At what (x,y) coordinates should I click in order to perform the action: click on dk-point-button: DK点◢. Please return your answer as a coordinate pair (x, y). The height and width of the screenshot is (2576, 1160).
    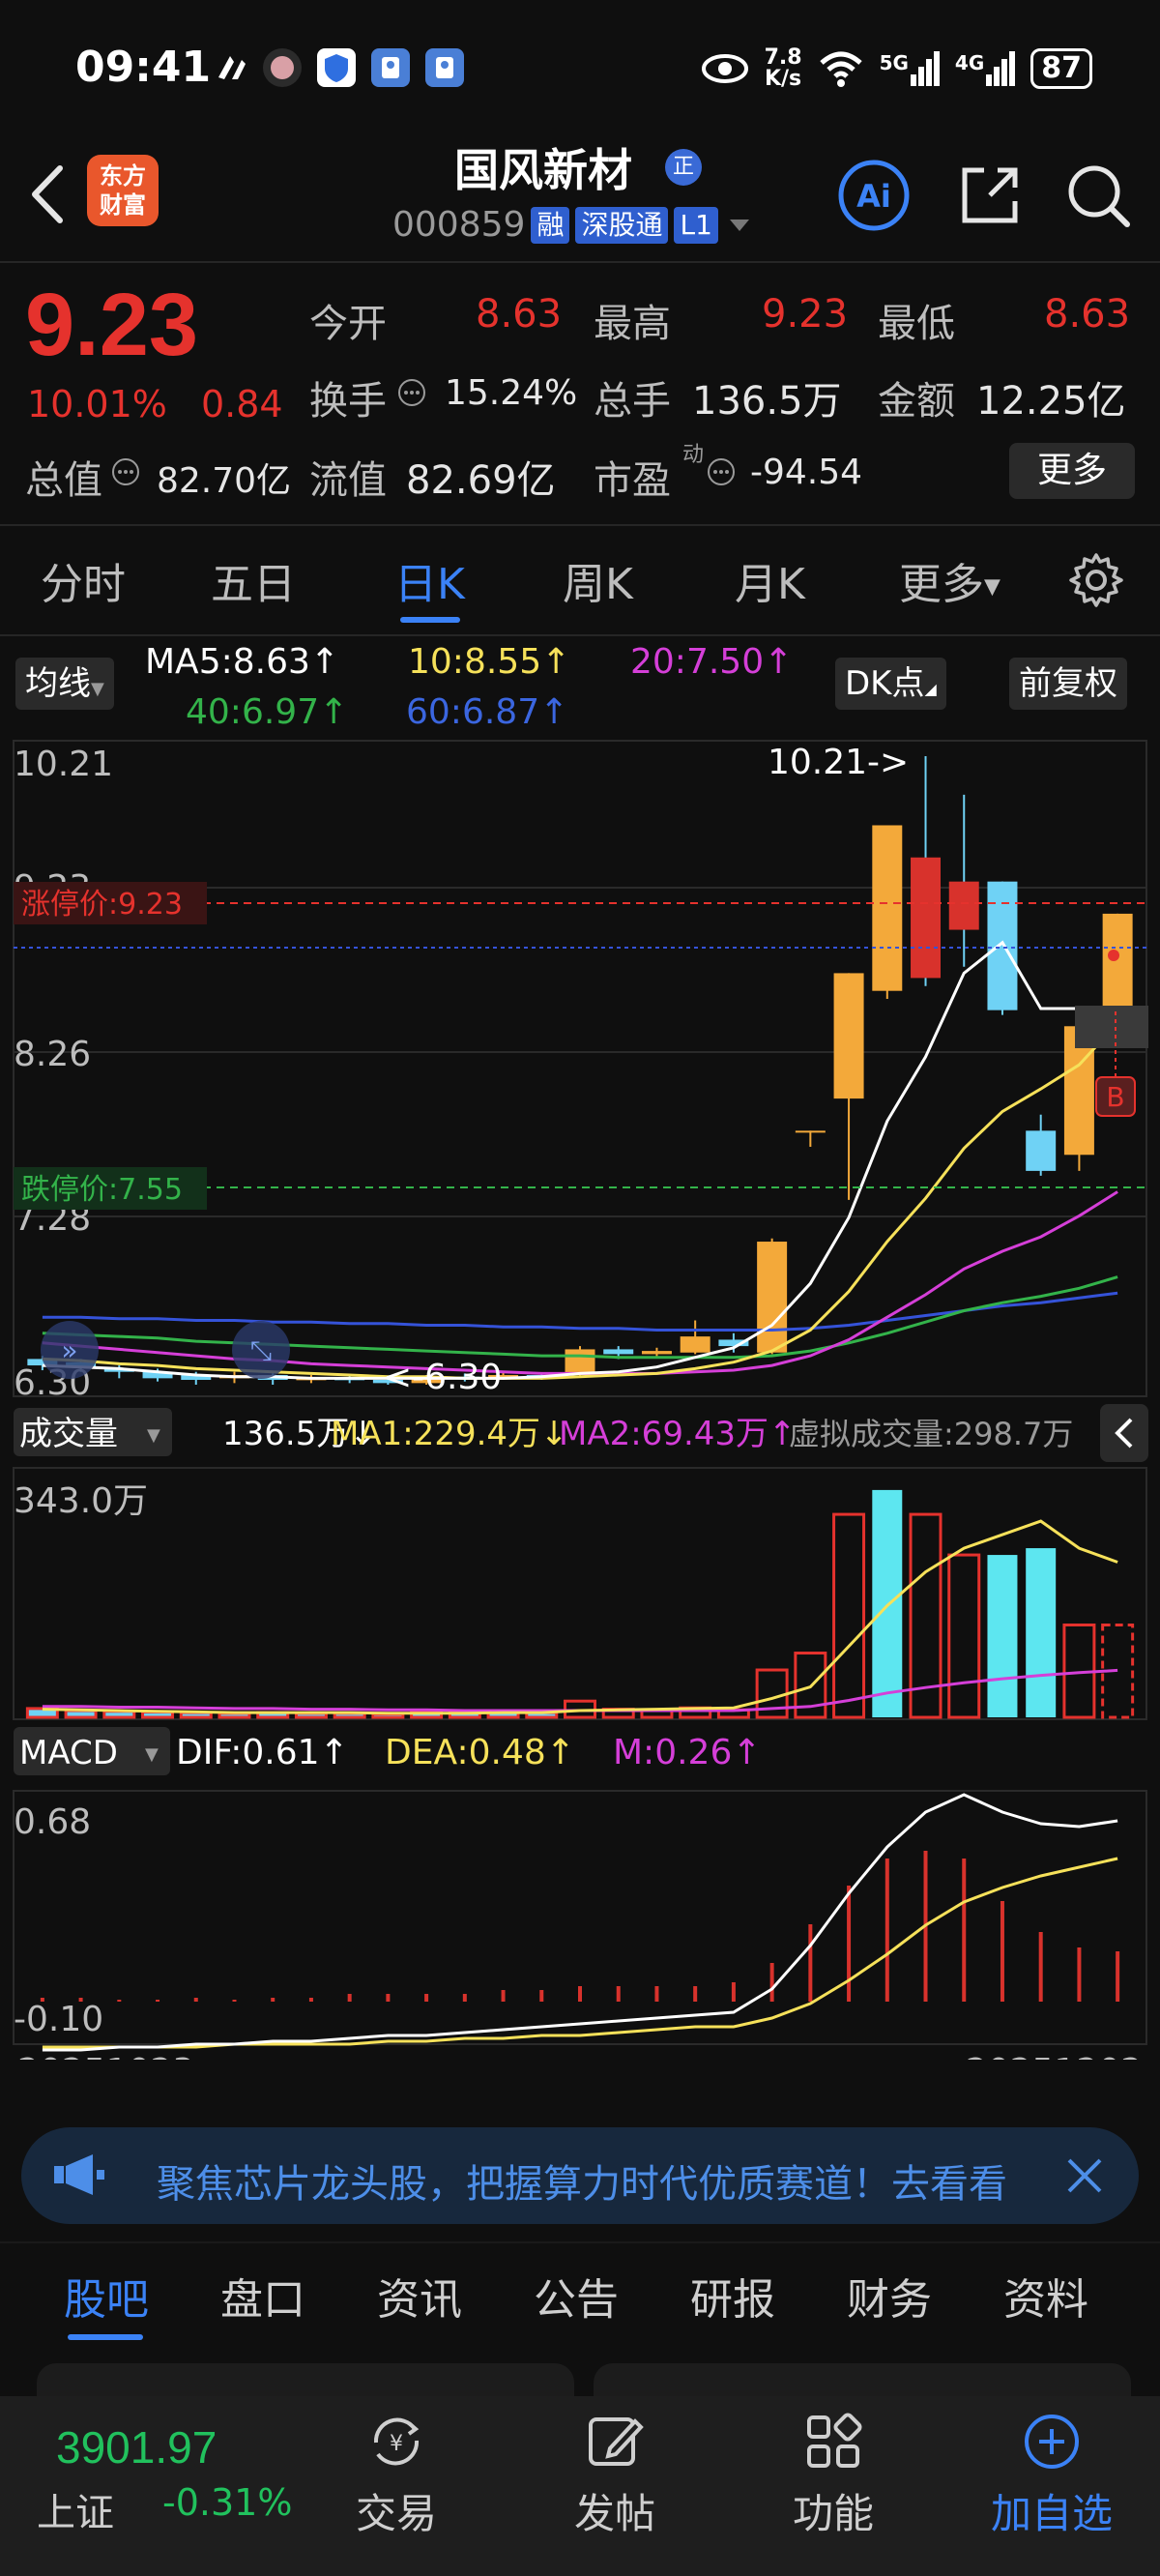
    Looking at the image, I should click on (890, 684).